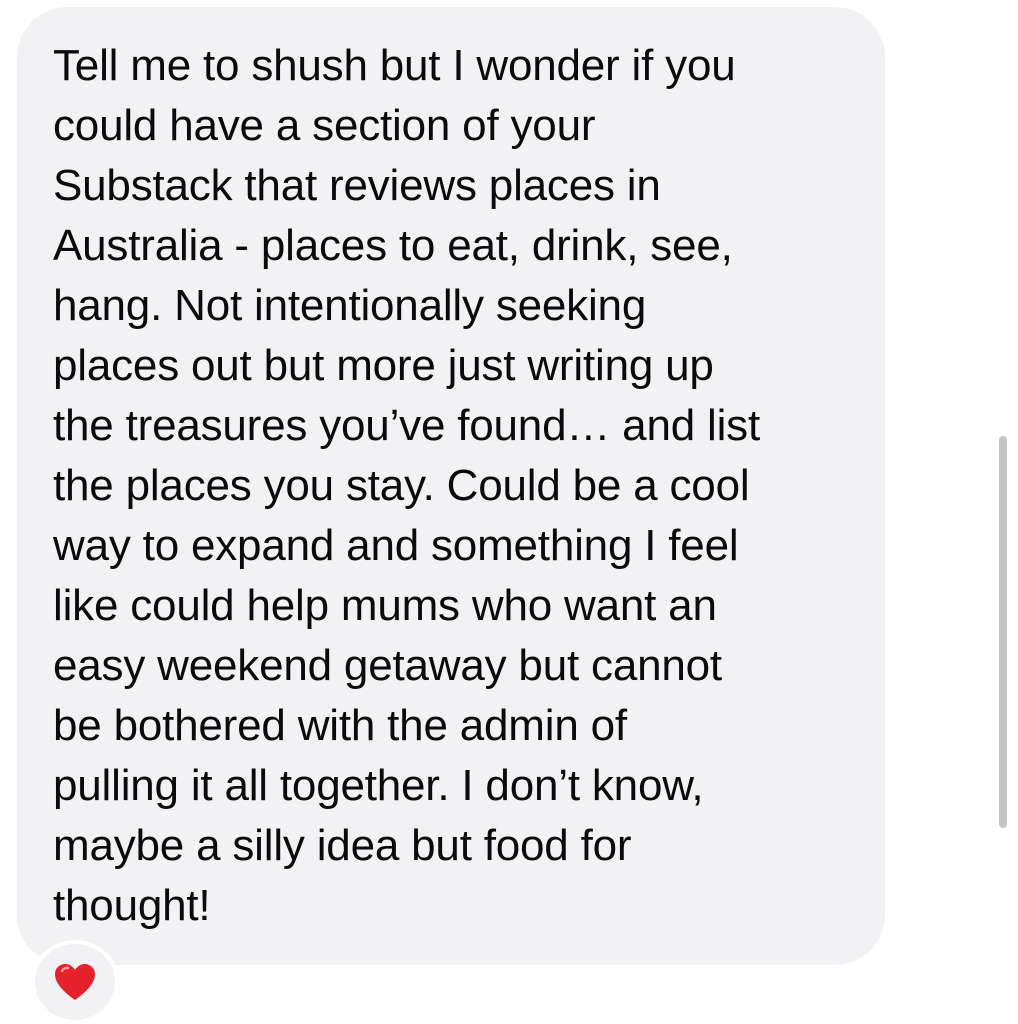  Describe the element at coordinates (387, 665) in the screenshot. I see `message-line: easy weekend getaway but cannot` at that location.